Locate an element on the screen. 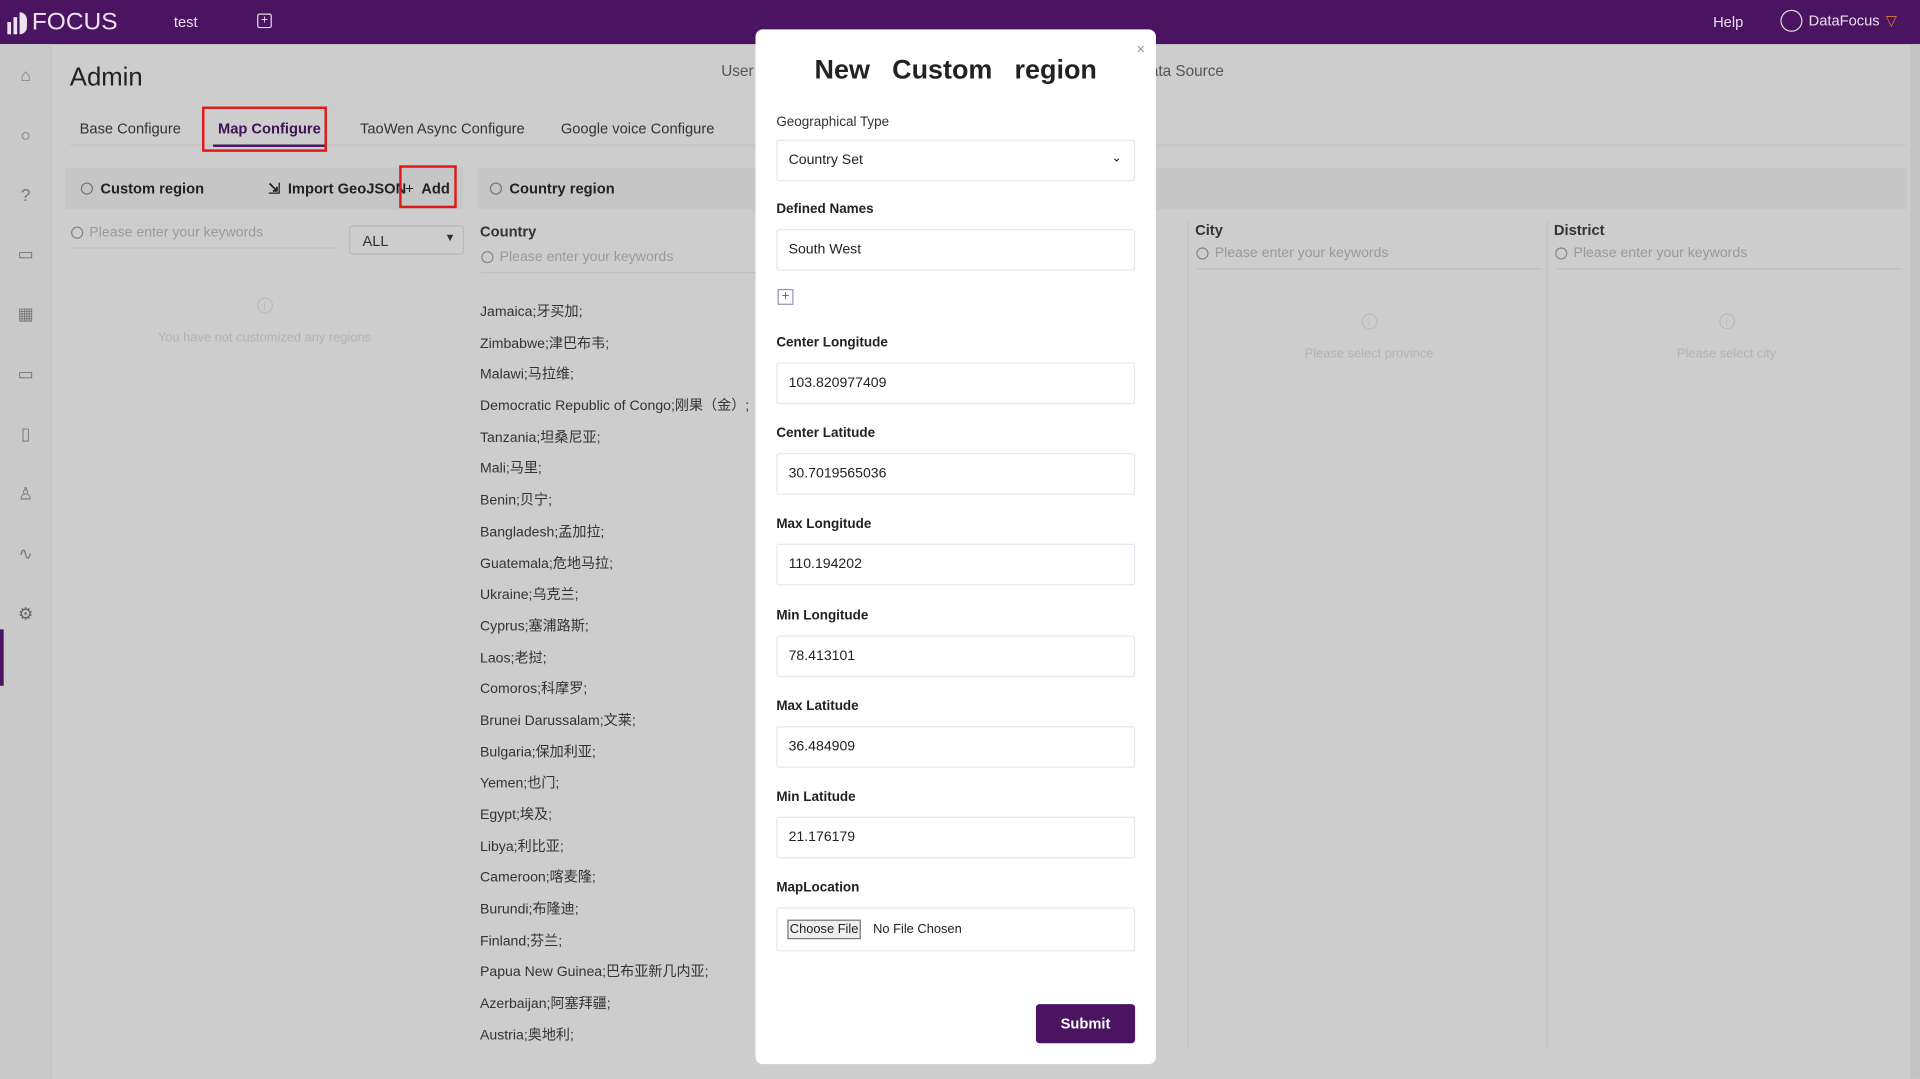 The height and width of the screenshot is (1079, 1920). country-item: Democratic Republic of Congo;刚果（金）; is located at coordinates (614, 411).